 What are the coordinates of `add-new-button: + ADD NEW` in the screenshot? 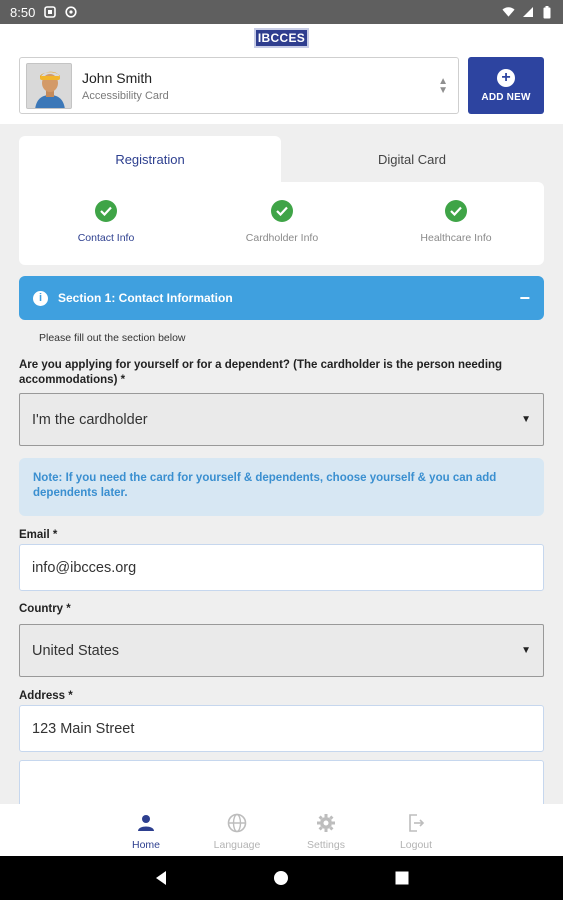 It's located at (506, 85).